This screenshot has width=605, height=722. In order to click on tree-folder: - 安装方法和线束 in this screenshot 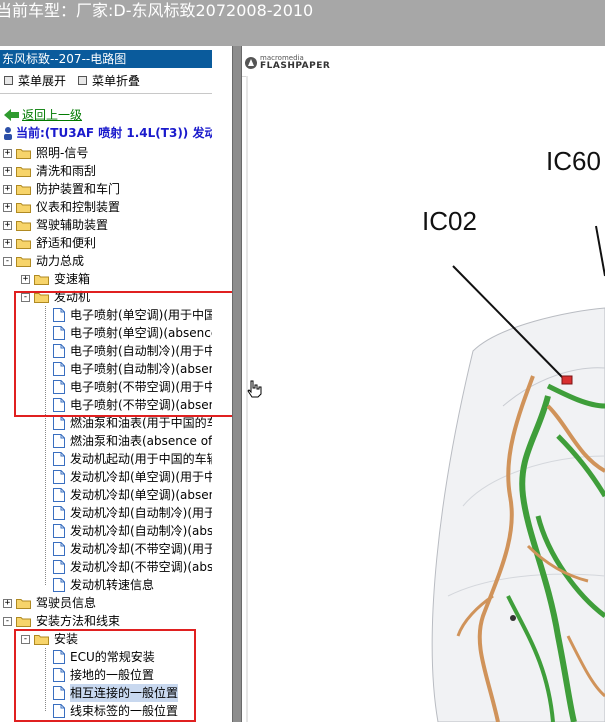, I will do `click(106, 621)`.